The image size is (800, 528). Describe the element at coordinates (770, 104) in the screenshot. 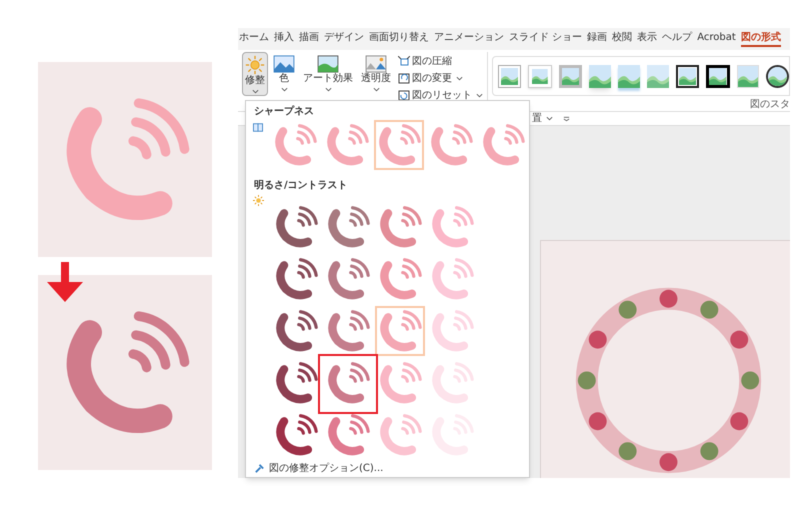

I see `group-label: 図のスタ` at that location.